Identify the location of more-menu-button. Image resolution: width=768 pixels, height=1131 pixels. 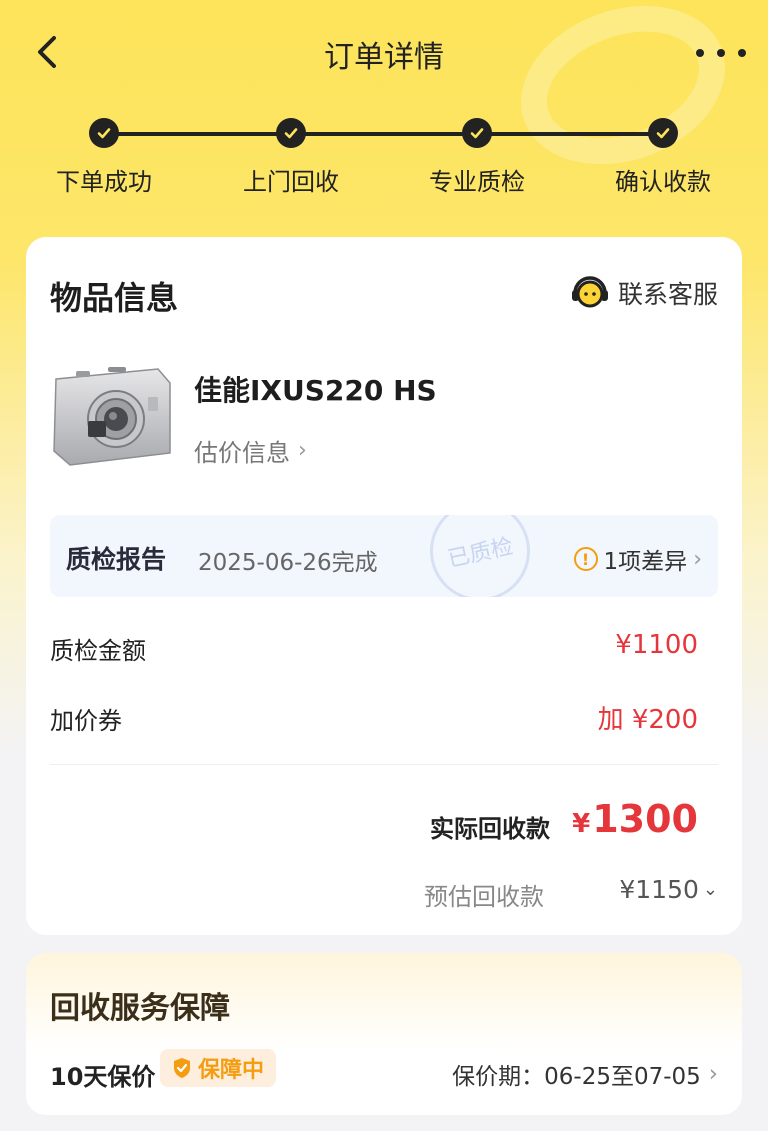
(721, 53).